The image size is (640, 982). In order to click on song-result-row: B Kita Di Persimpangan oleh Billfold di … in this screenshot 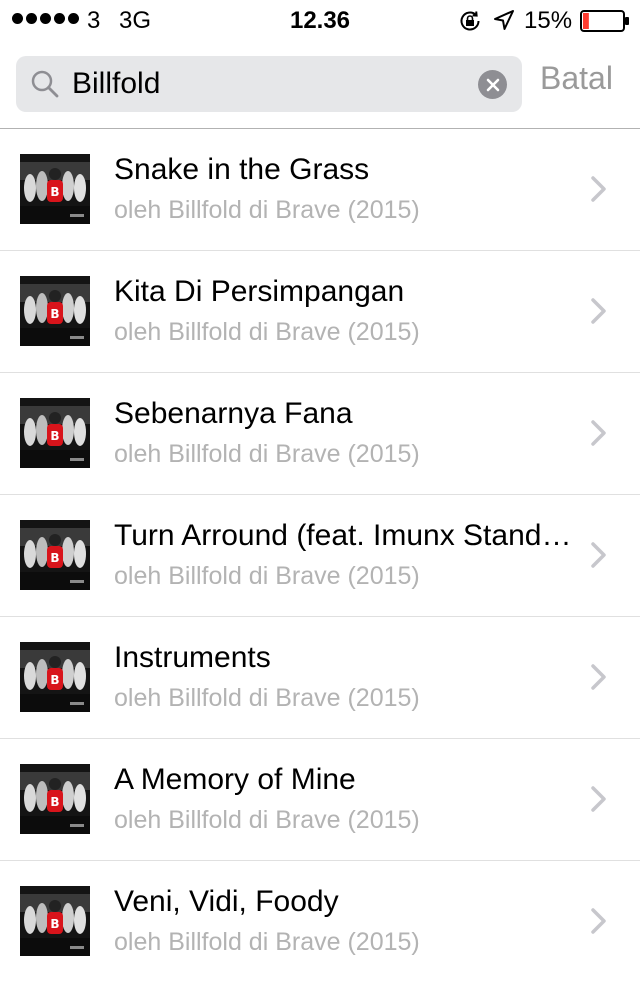, I will do `click(320, 312)`.